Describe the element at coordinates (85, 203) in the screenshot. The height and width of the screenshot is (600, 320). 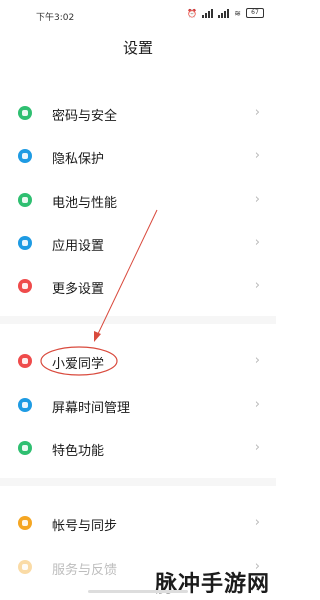
I see `setting-label: 电池与性能` at that location.